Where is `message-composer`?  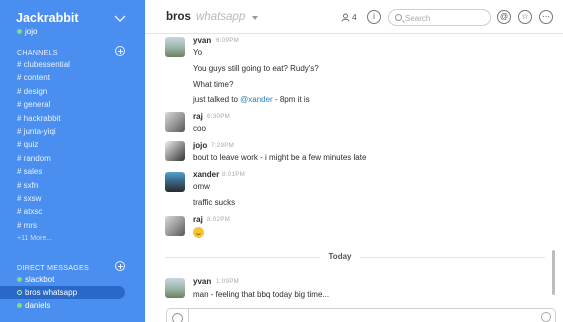
message-composer is located at coordinates (361, 315).